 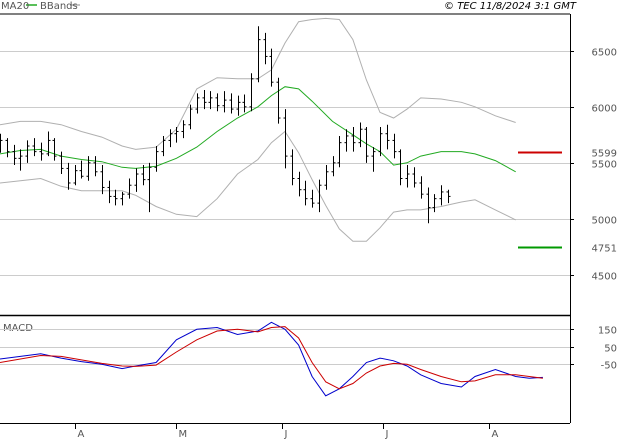 I want to click on x-tick-label: M, so click(x=183, y=434).